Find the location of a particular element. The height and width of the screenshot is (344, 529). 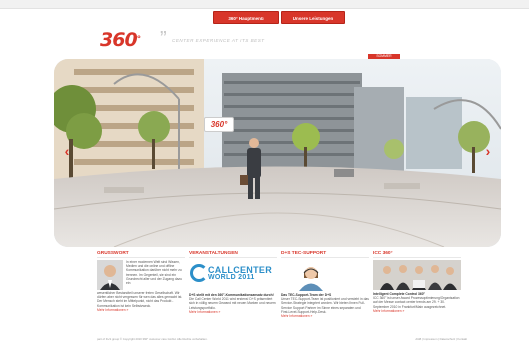

ceo-portrait is located at coordinates (110, 275).